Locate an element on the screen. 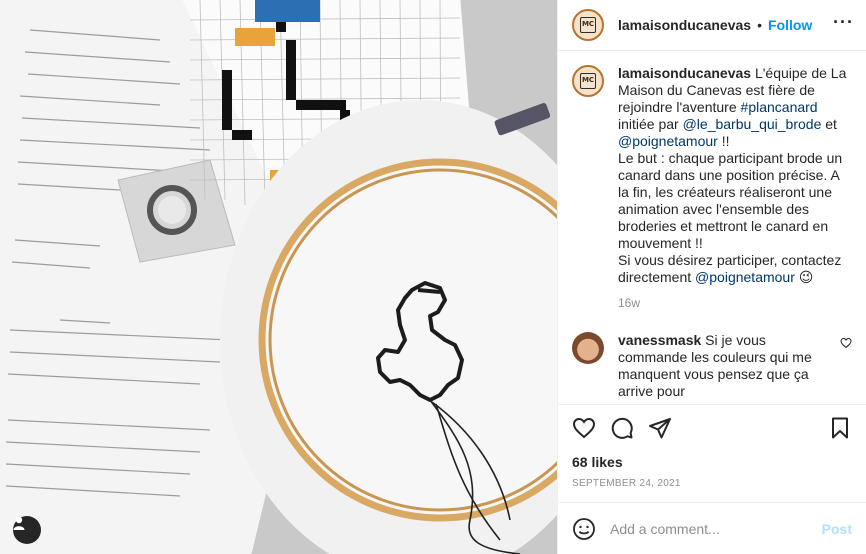  user-silhouette-icon is located at coordinates (19, 523).